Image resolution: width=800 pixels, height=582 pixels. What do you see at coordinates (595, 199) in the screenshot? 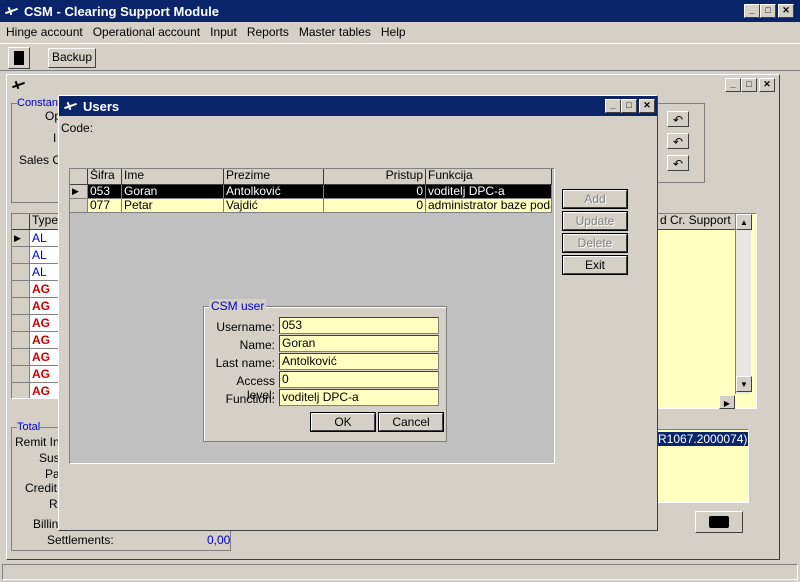
I see `add-button: Add` at bounding box center [595, 199].